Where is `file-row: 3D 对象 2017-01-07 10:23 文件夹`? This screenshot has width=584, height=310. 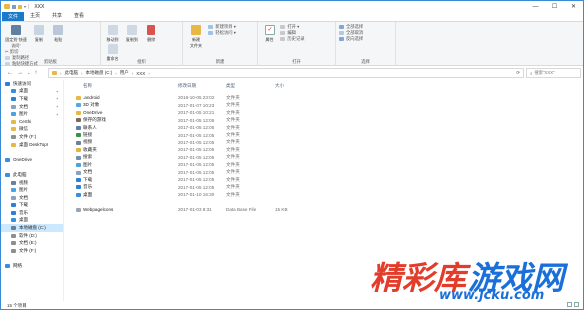 file-row: 3D 对象 2017-01-07 10:23 文件夹 is located at coordinates (215, 105).